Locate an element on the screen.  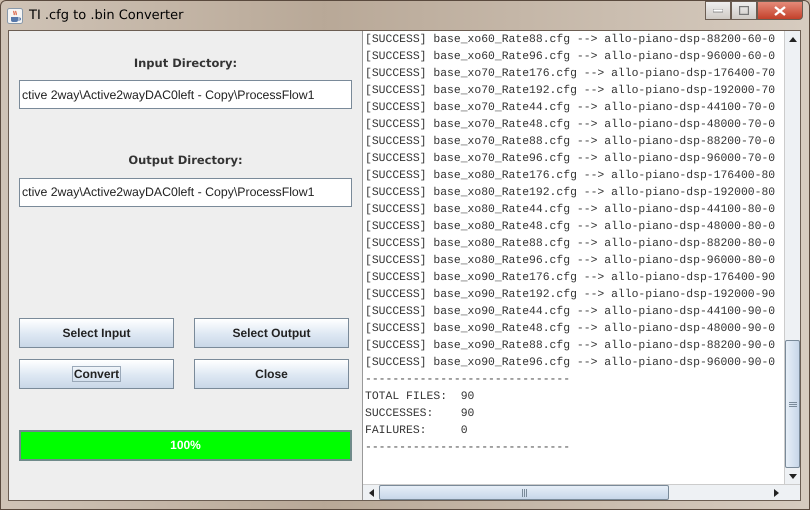
log-line: [SUCCESS] base_xo90_Rate176.cfg --> allo-piano-dsp-176400-90 is located at coordinates (570, 278).